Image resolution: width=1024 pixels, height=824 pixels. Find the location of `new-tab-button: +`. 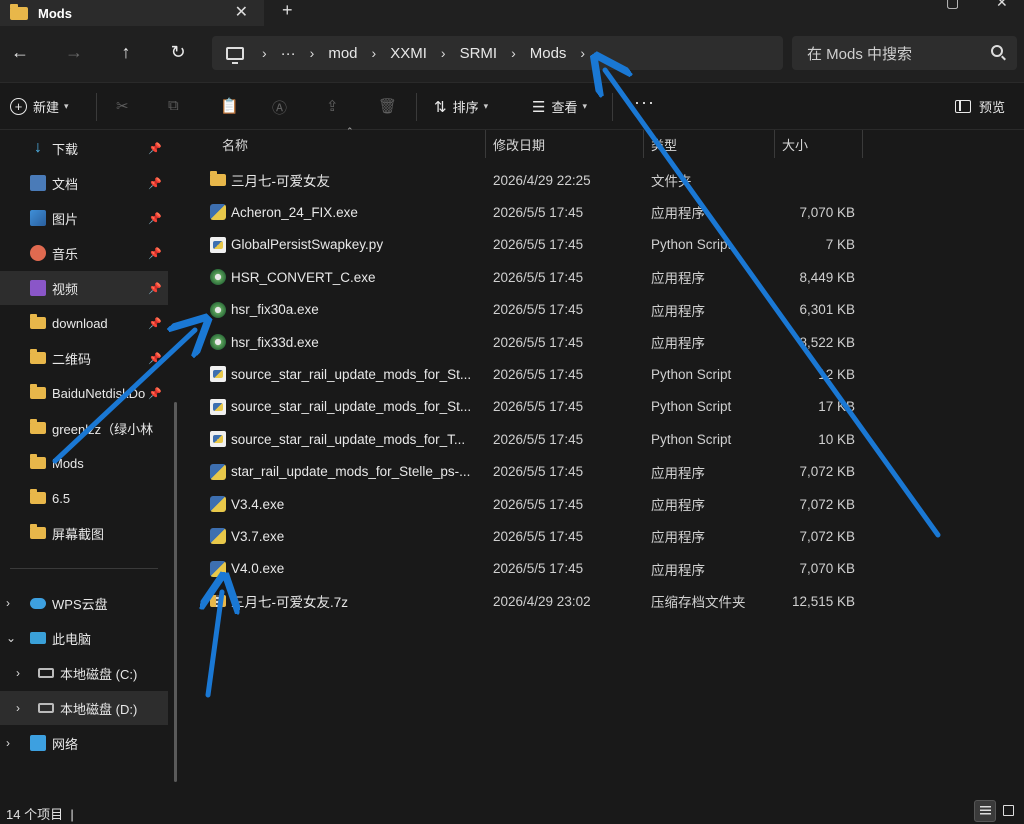

new-tab-button: + is located at coordinates (287, 10).